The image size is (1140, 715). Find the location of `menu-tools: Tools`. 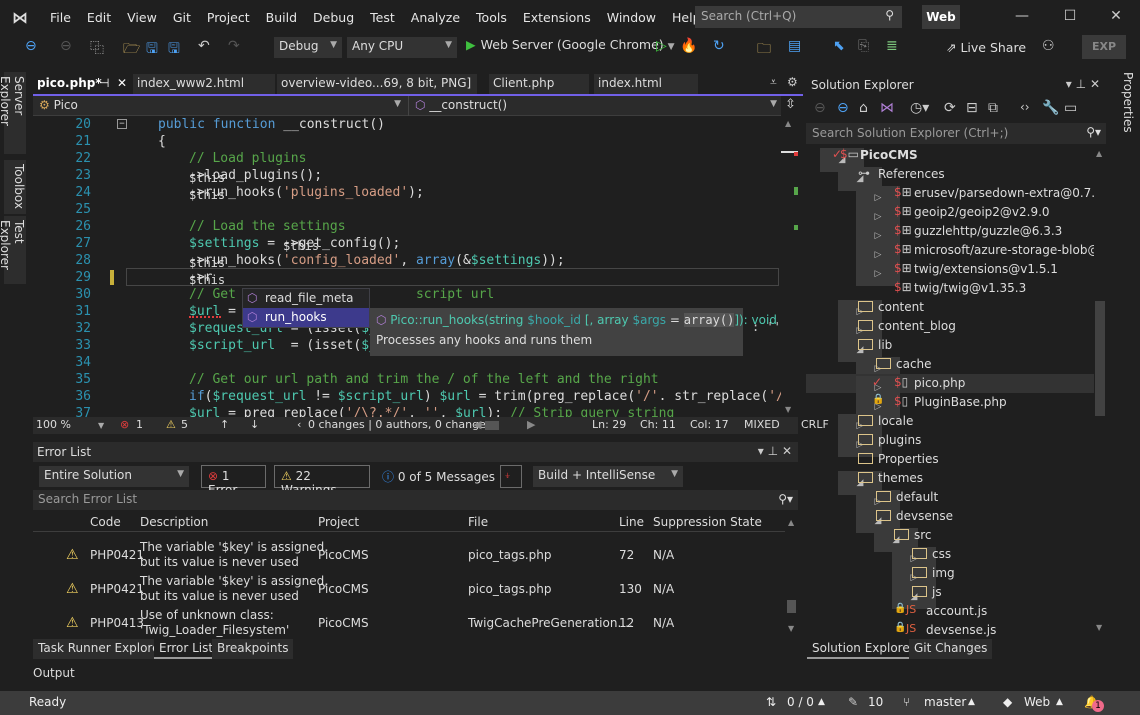

menu-tools: Tools is located at coordinates (491, 17).